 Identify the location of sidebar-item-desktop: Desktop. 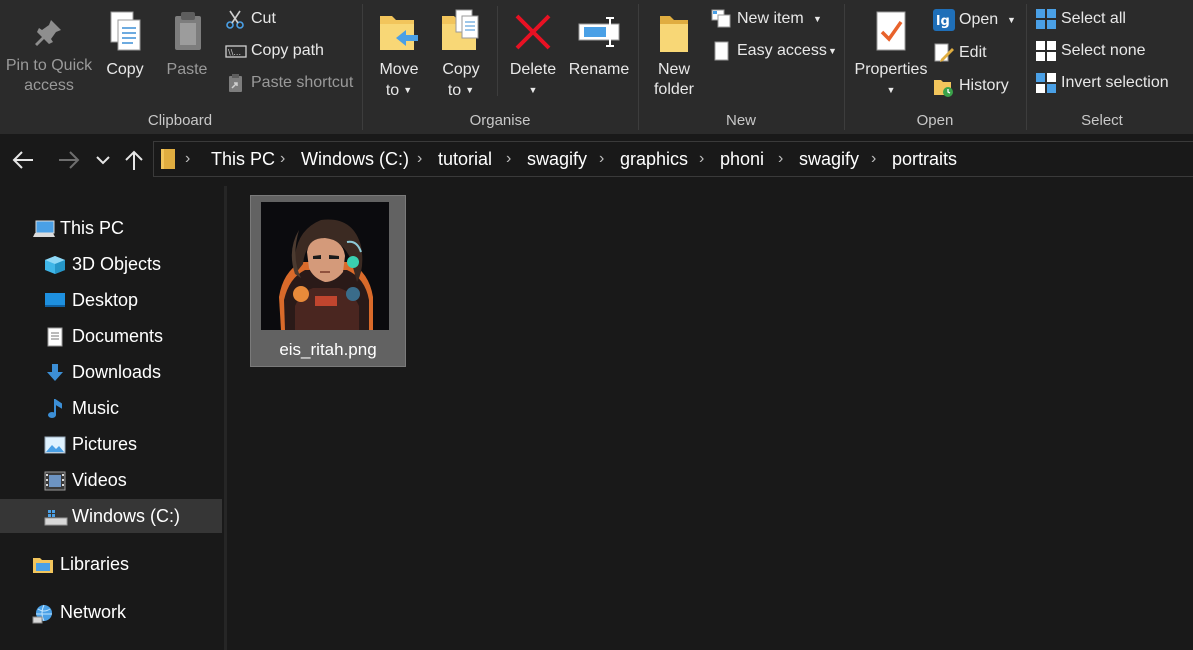
(111, 300).